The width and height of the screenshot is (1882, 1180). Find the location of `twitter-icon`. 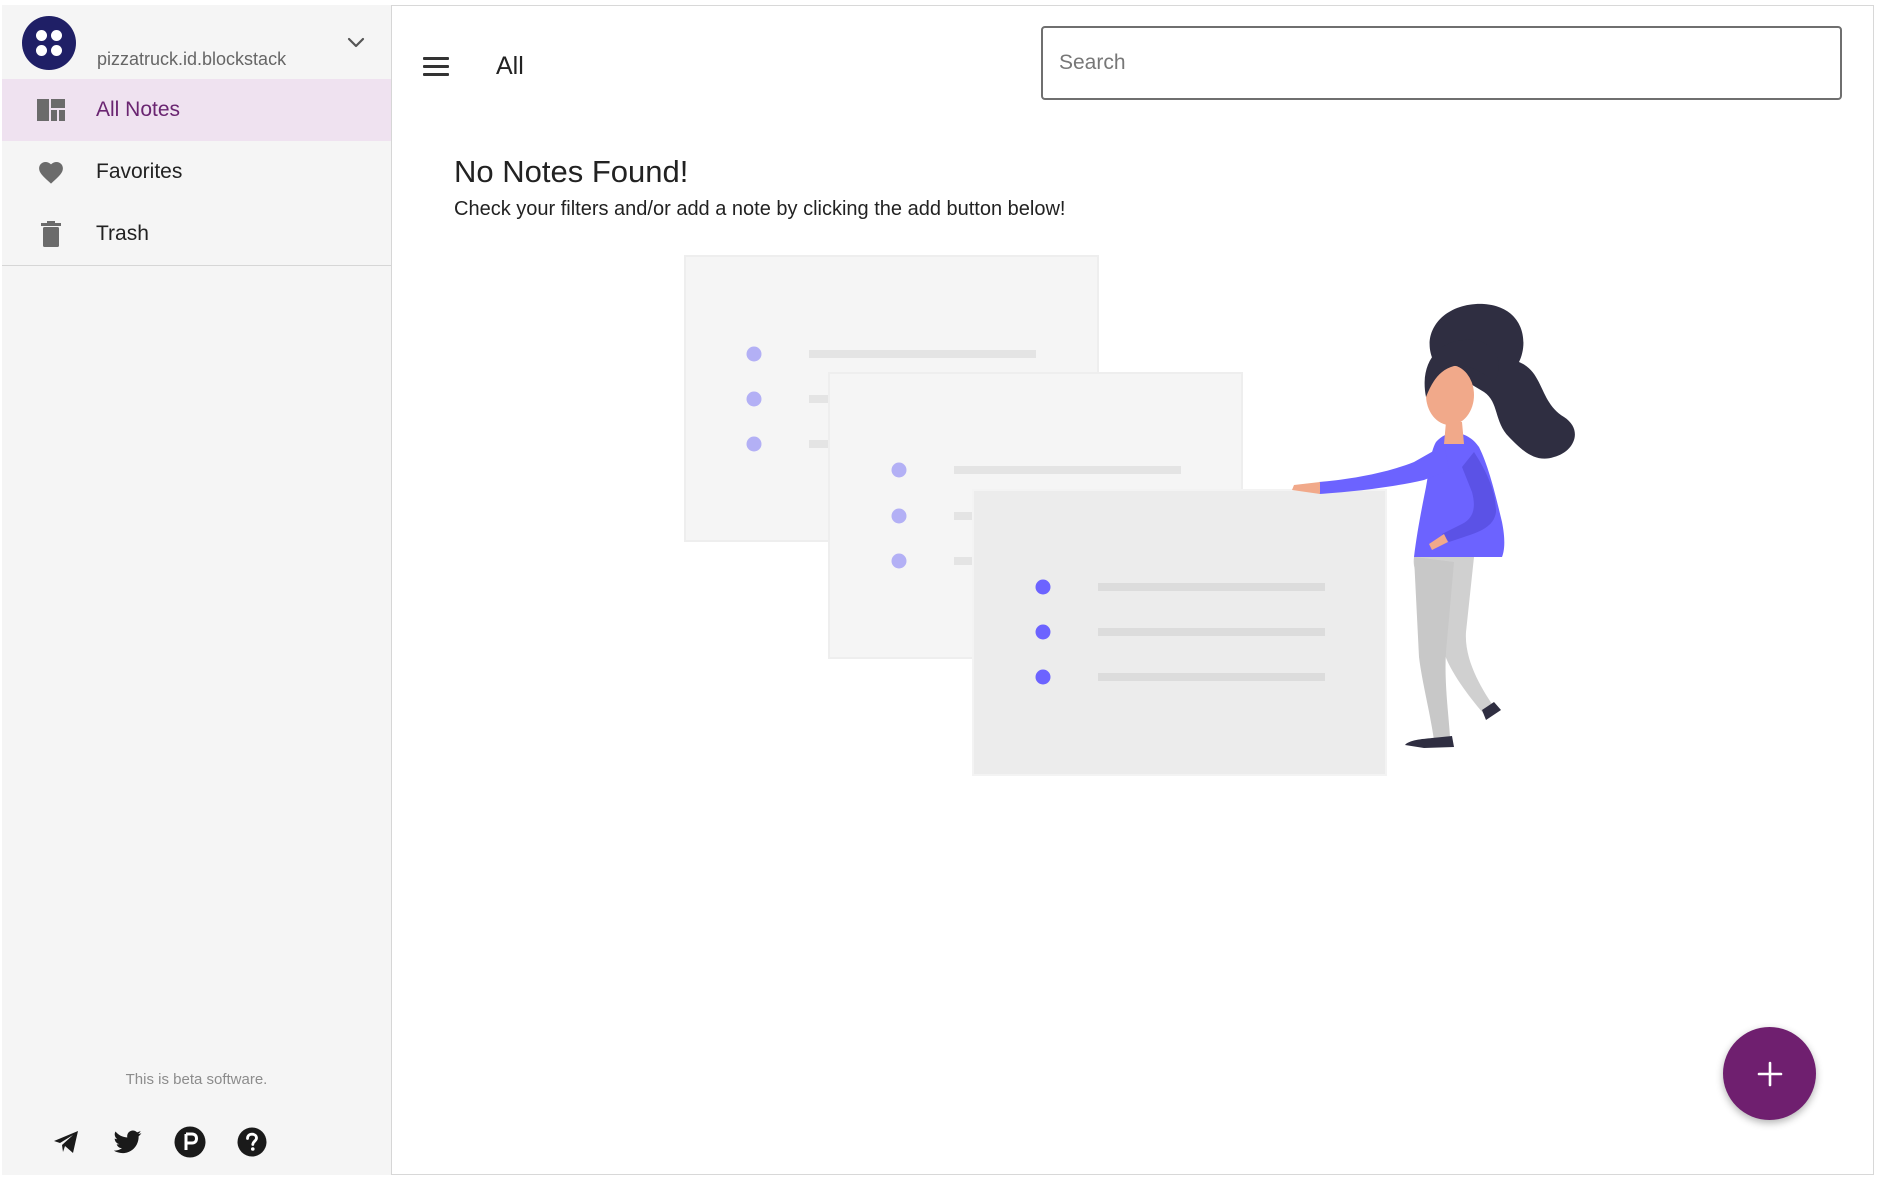

twitter-icon is located at coordinates (128, 1142).